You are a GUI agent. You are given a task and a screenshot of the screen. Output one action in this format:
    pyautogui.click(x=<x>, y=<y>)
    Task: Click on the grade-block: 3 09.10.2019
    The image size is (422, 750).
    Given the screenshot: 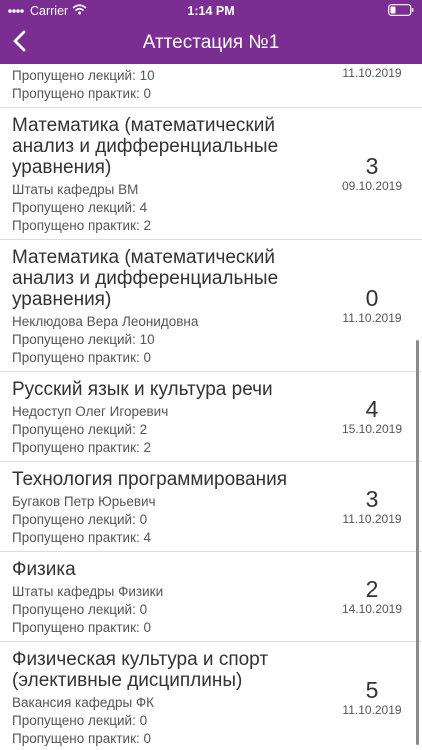 What is the action you would take?
    pyautogui.click(x=372, y=173)
    